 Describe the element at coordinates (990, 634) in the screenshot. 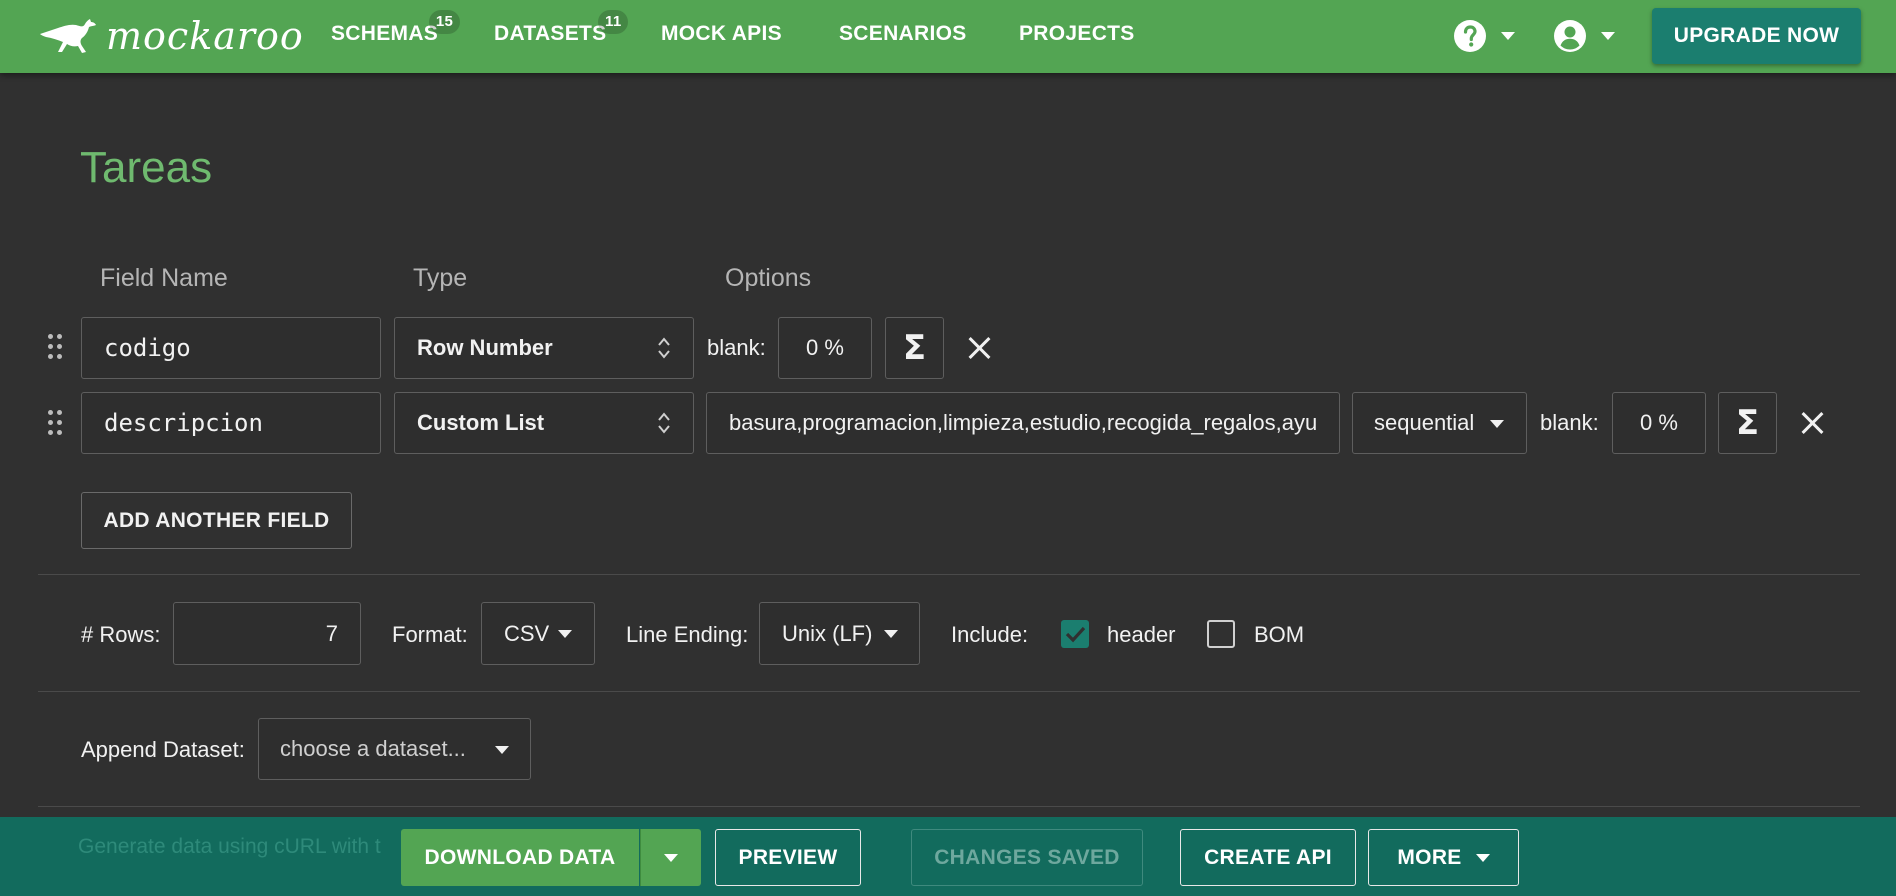

I see `include-label: Include:` at that location.